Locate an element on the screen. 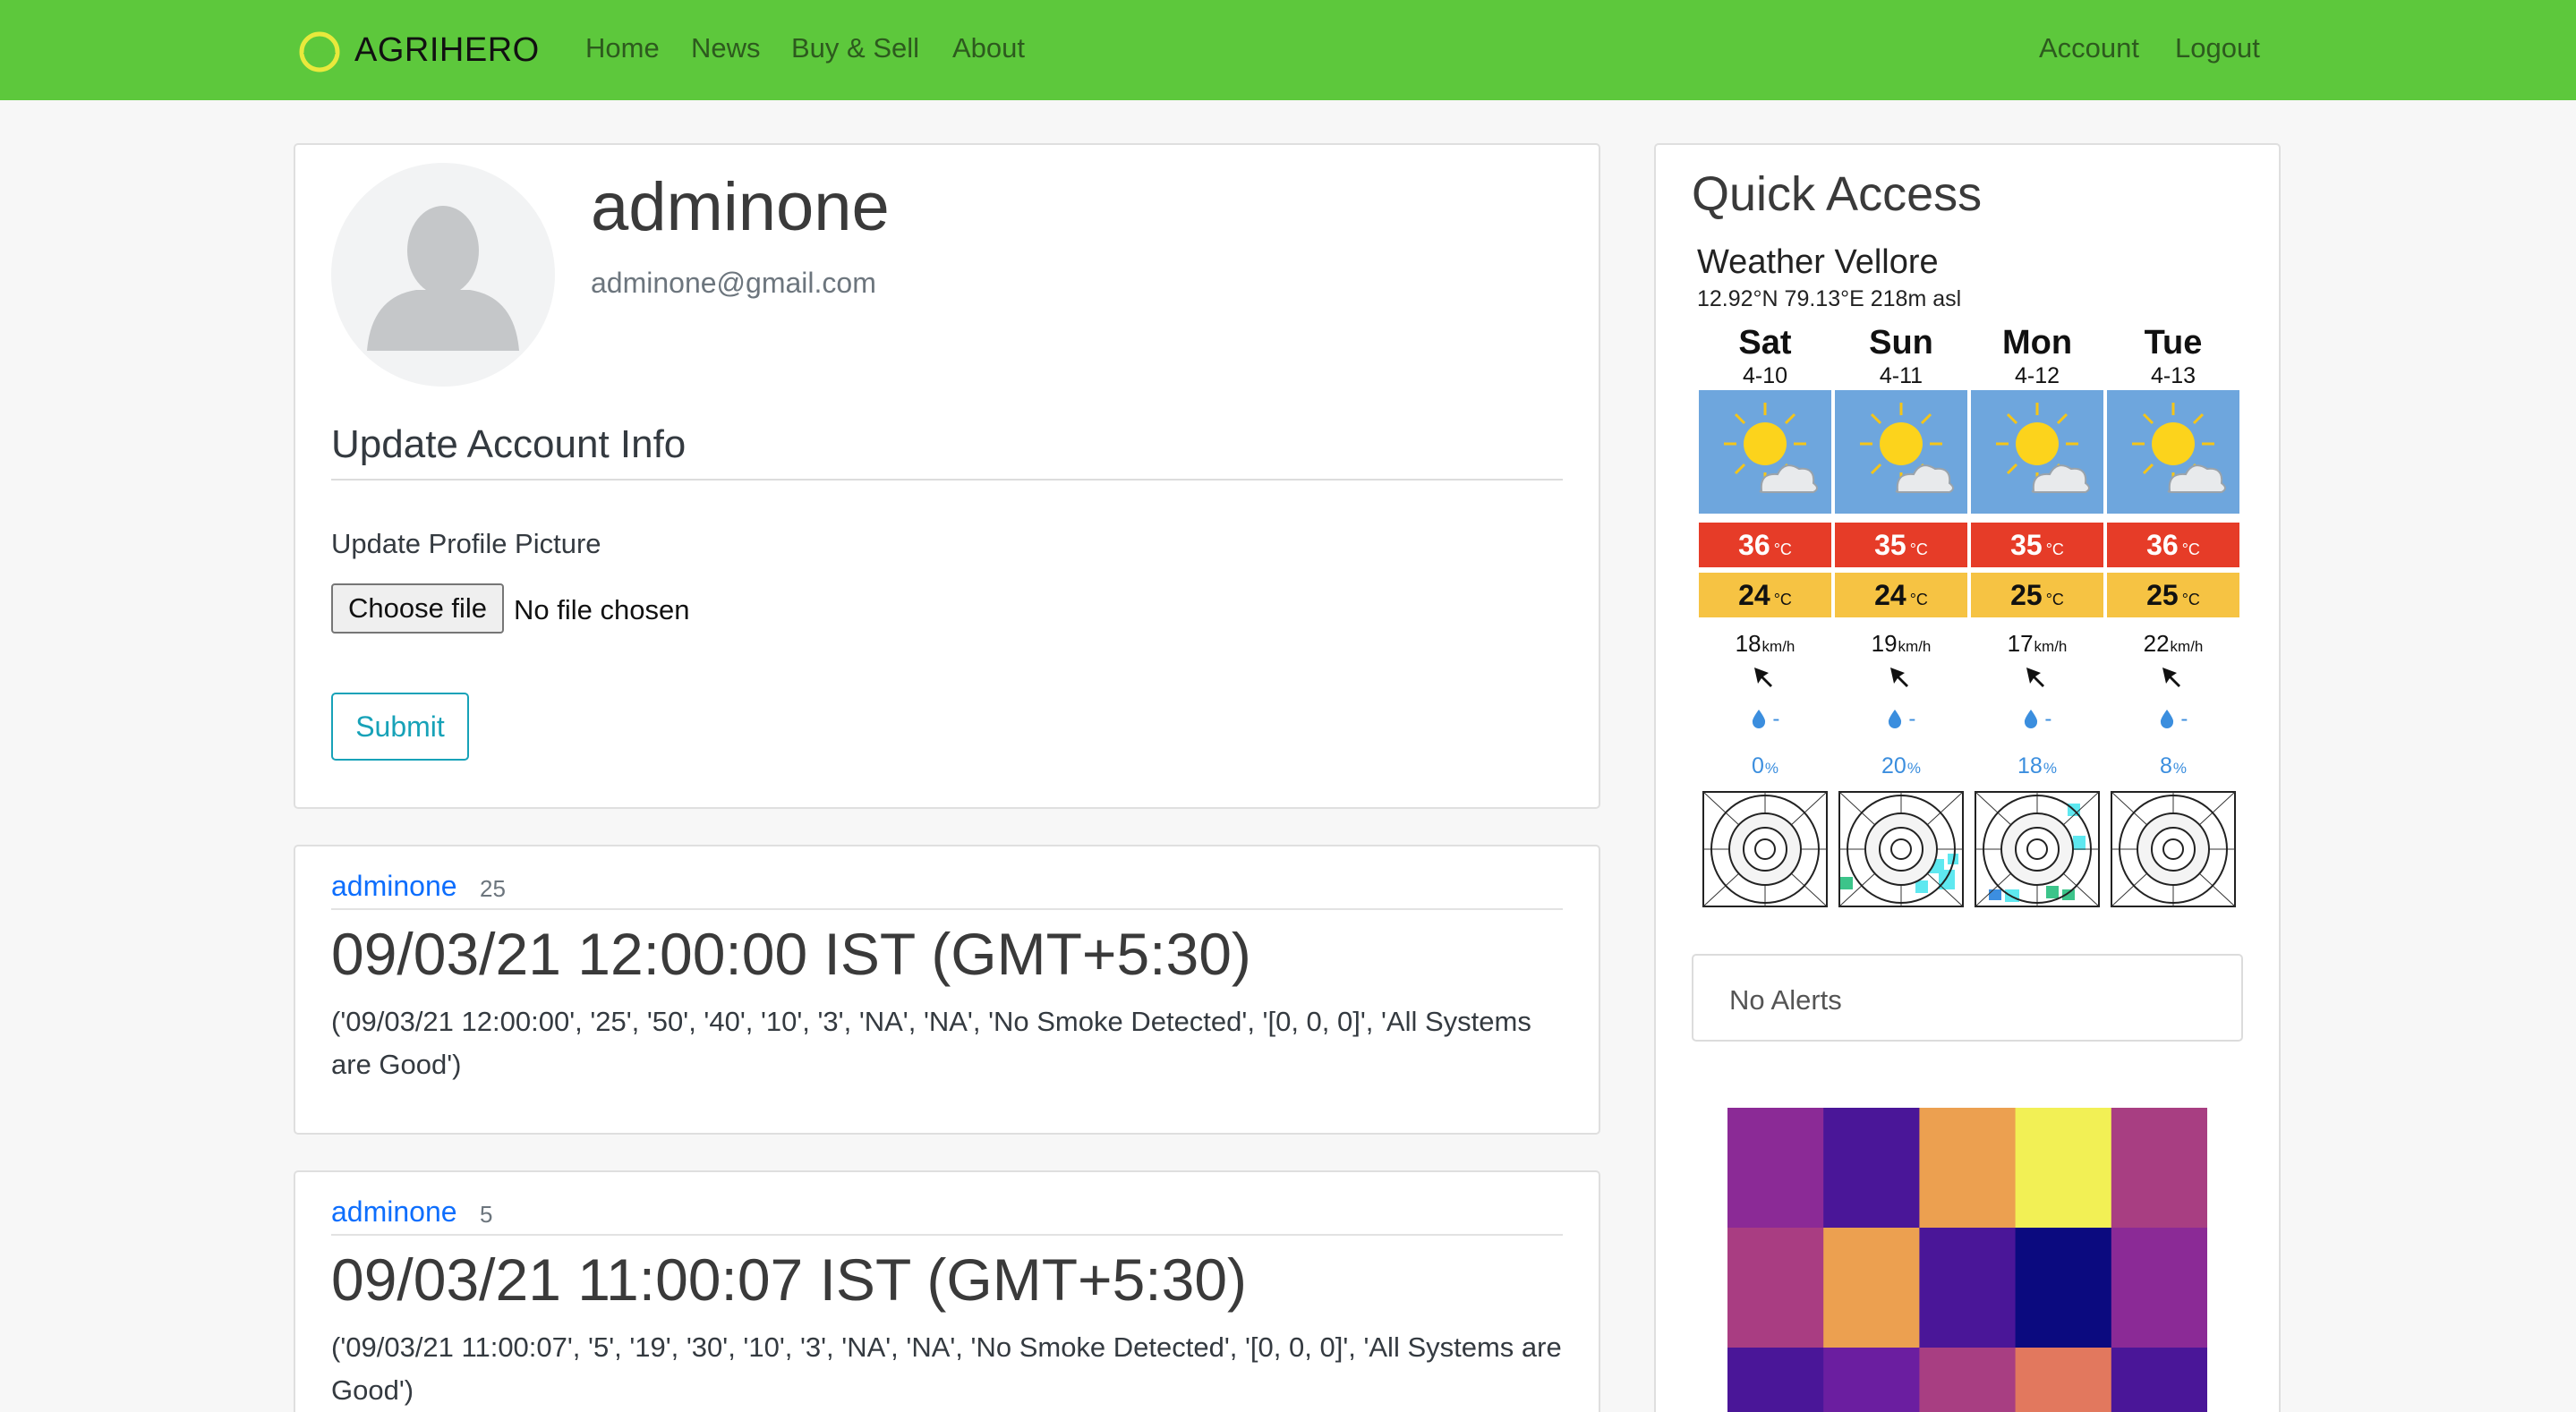  section-divider is located at coordinates (947, 480).